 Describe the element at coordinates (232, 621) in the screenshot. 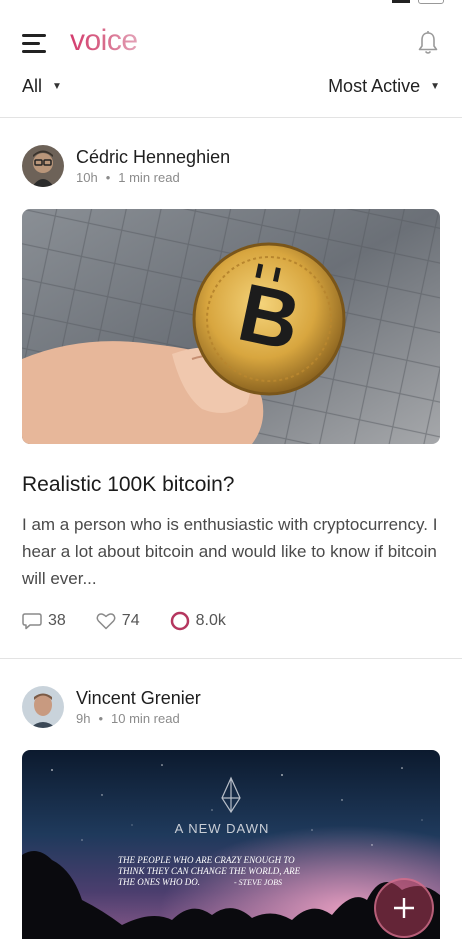

I see `post-stats: 38 74 8.0k` at that location.